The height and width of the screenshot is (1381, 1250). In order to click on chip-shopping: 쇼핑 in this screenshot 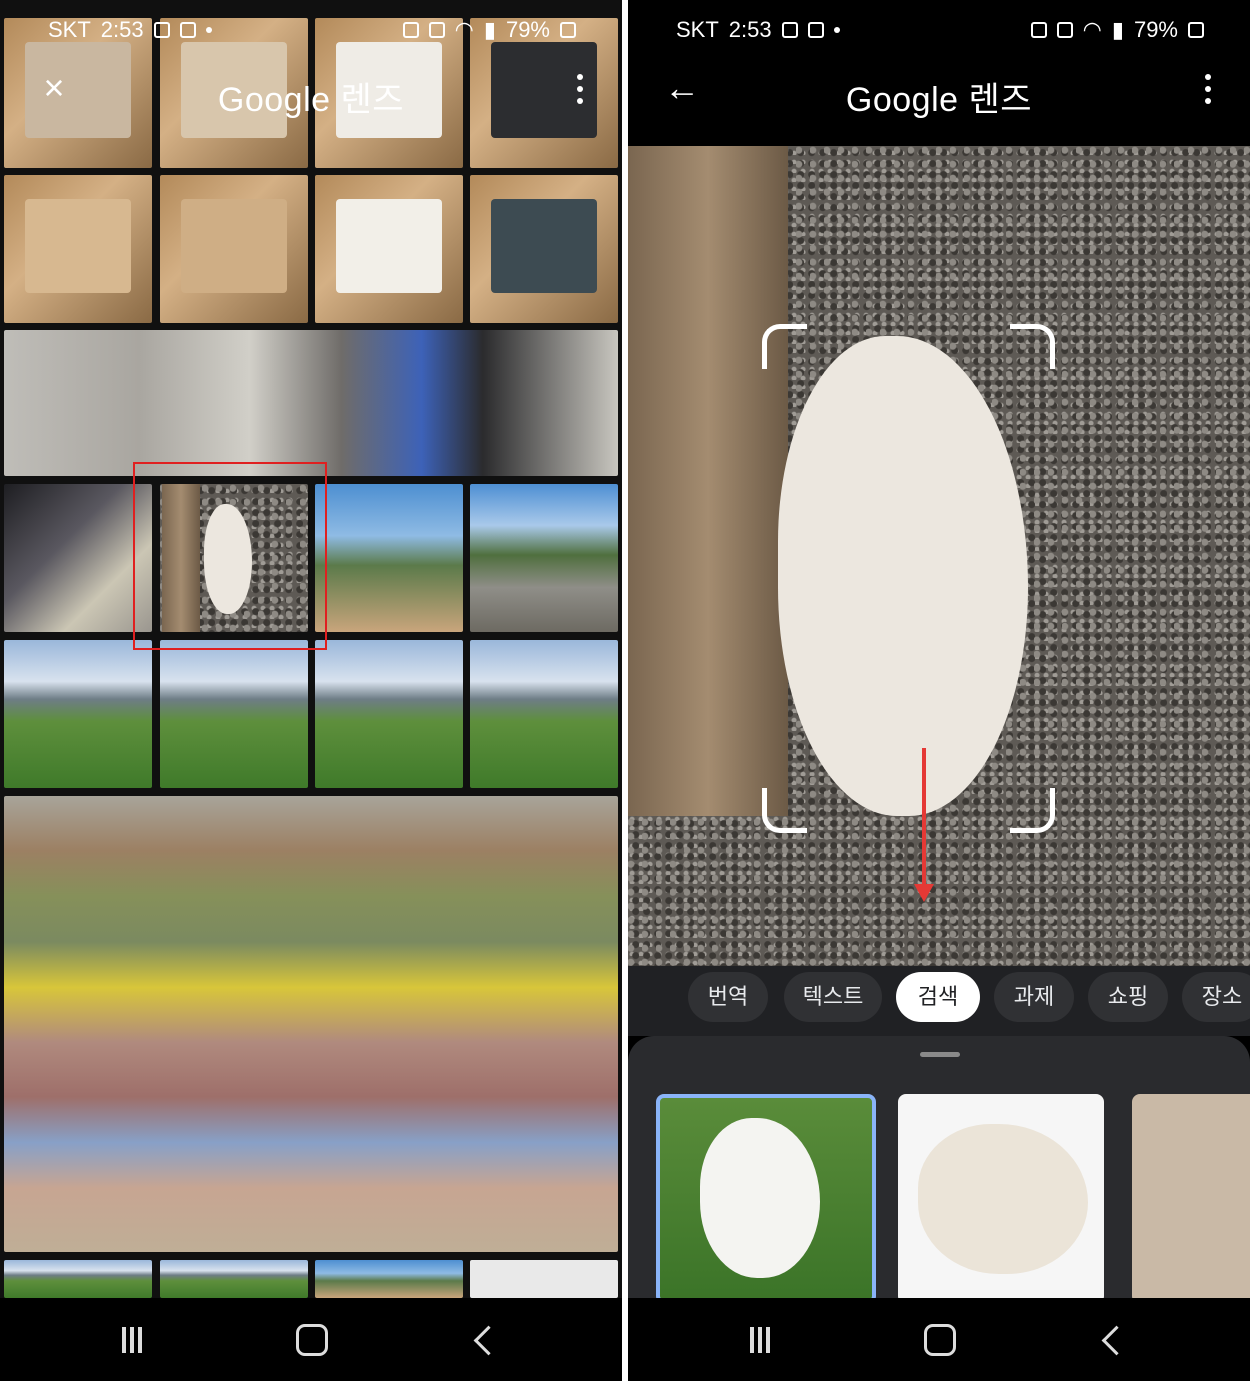, I will do `click(1128, 997)`.